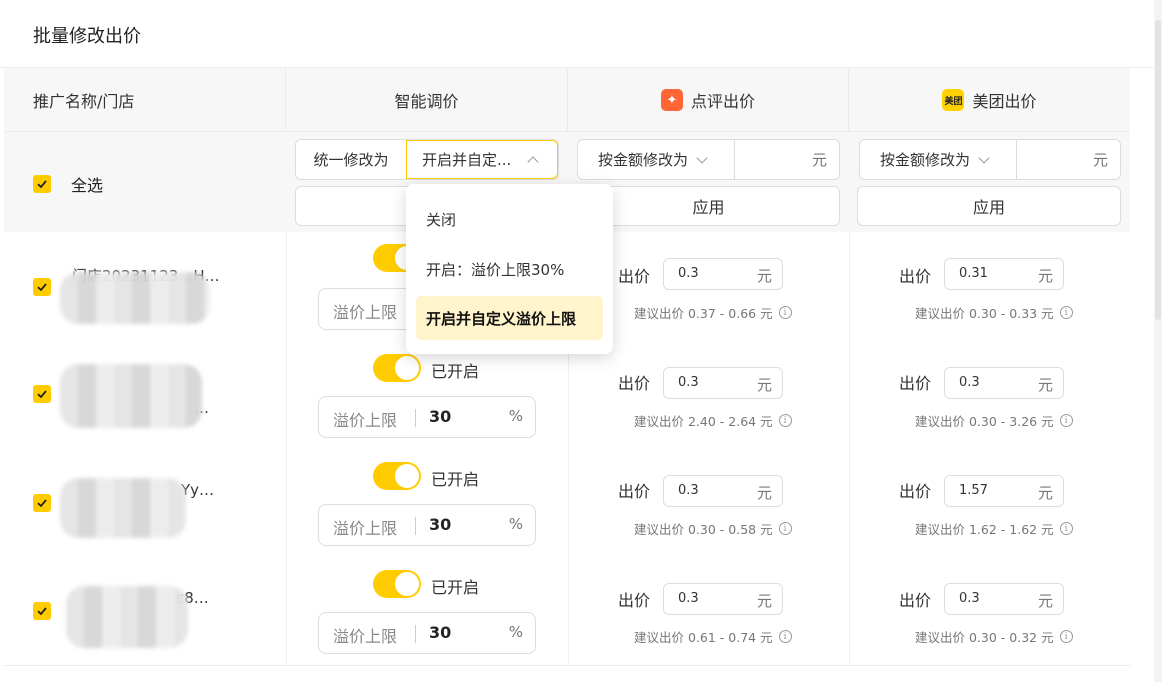  What do you see at coordinates (533, 161) in the screenshot?
I see `chevron-up-icon` at bounding box center [533, 161].